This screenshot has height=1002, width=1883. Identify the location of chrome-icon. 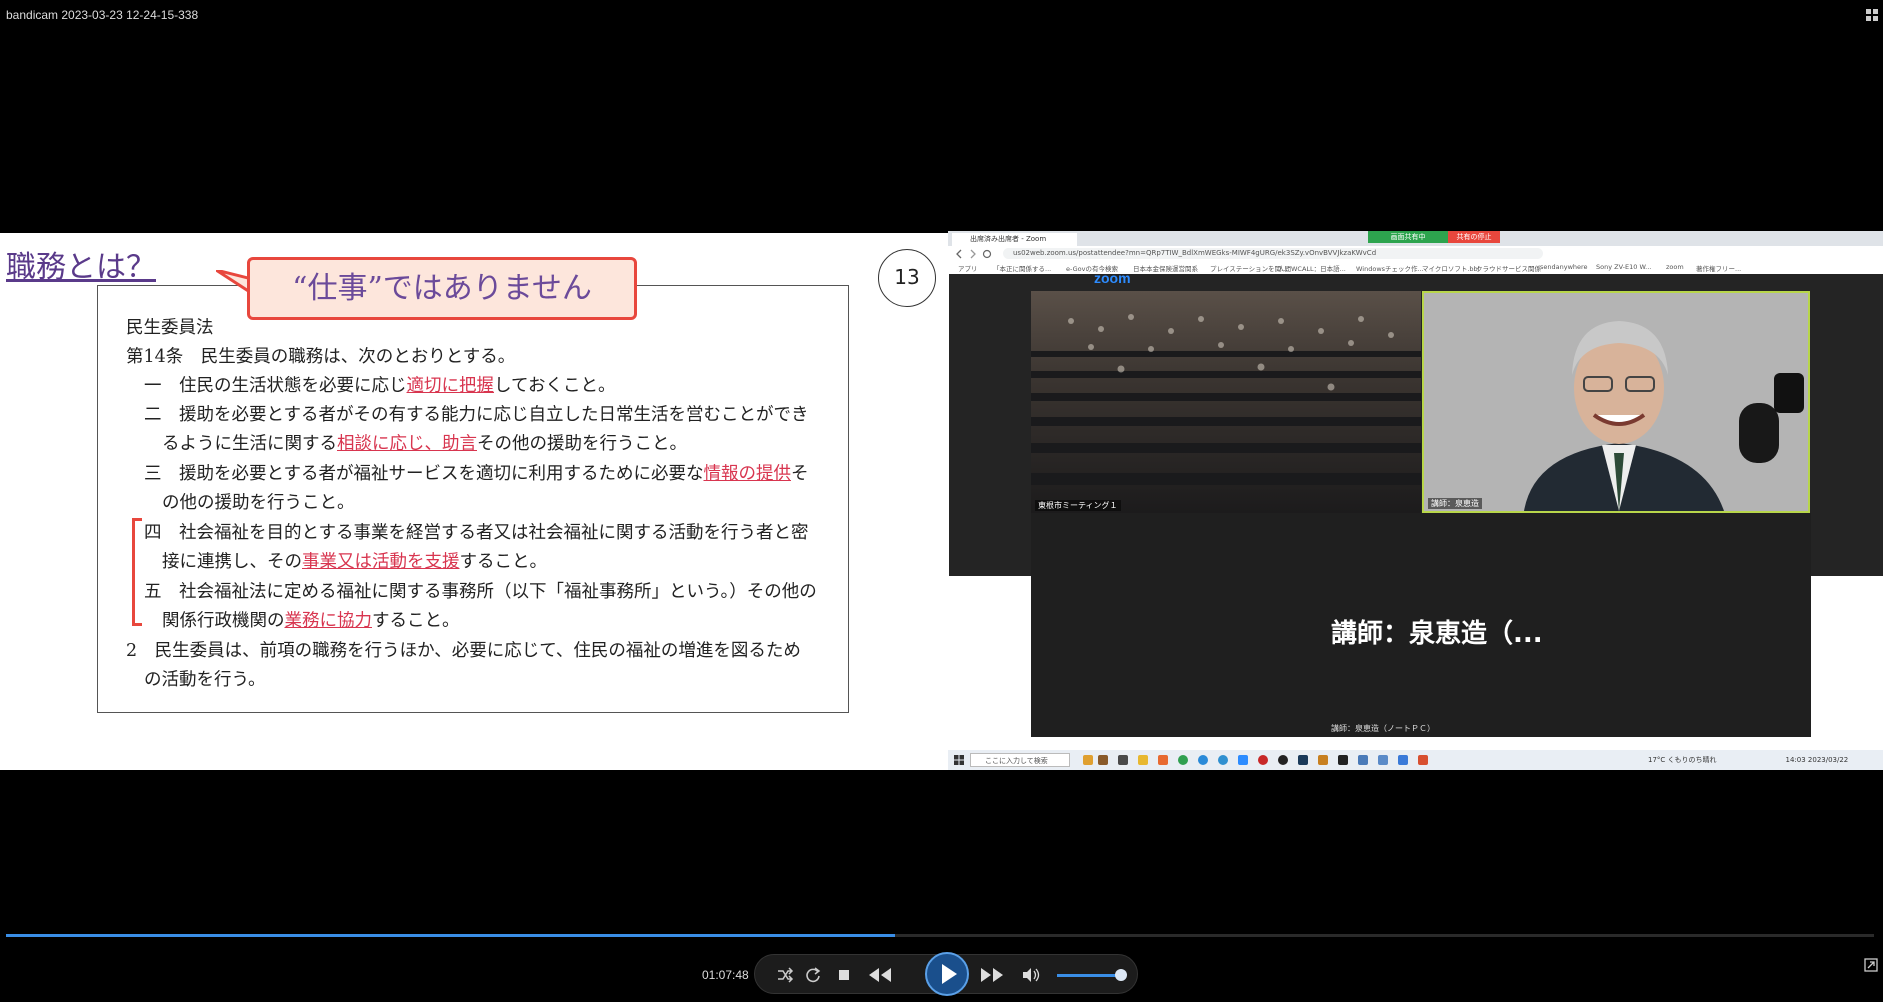
(1183, 760).